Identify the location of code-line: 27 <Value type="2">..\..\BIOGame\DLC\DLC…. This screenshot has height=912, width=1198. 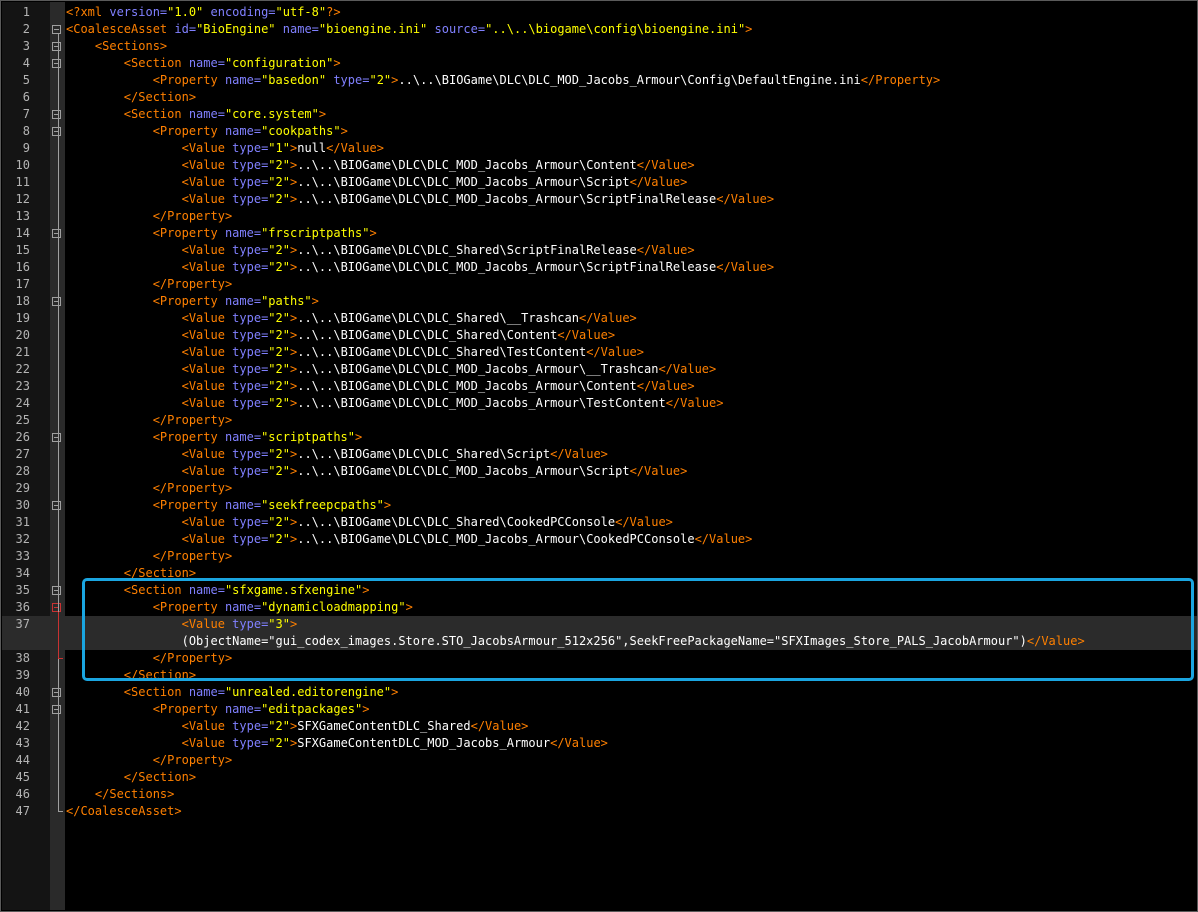
(599, 454).